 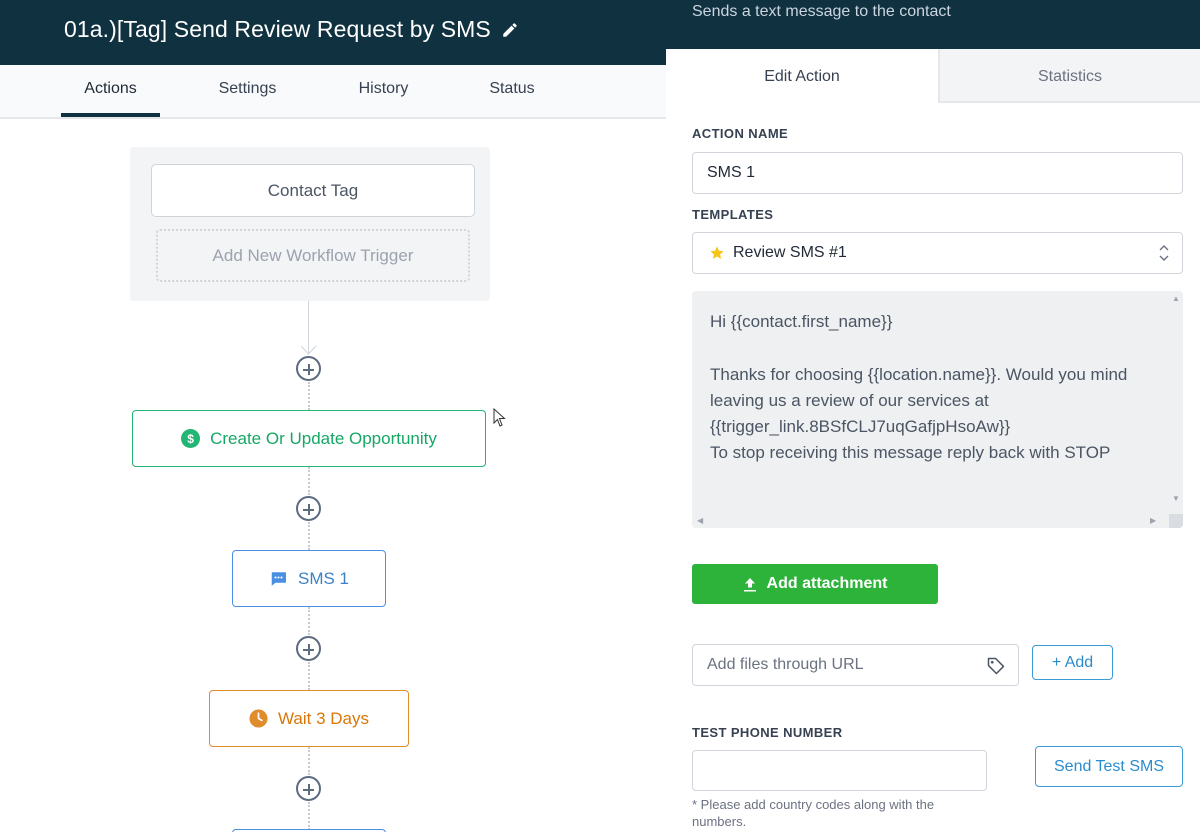 I want to click on scroll-down-arrow-icon: ▼, so click(x=1176, y=498).